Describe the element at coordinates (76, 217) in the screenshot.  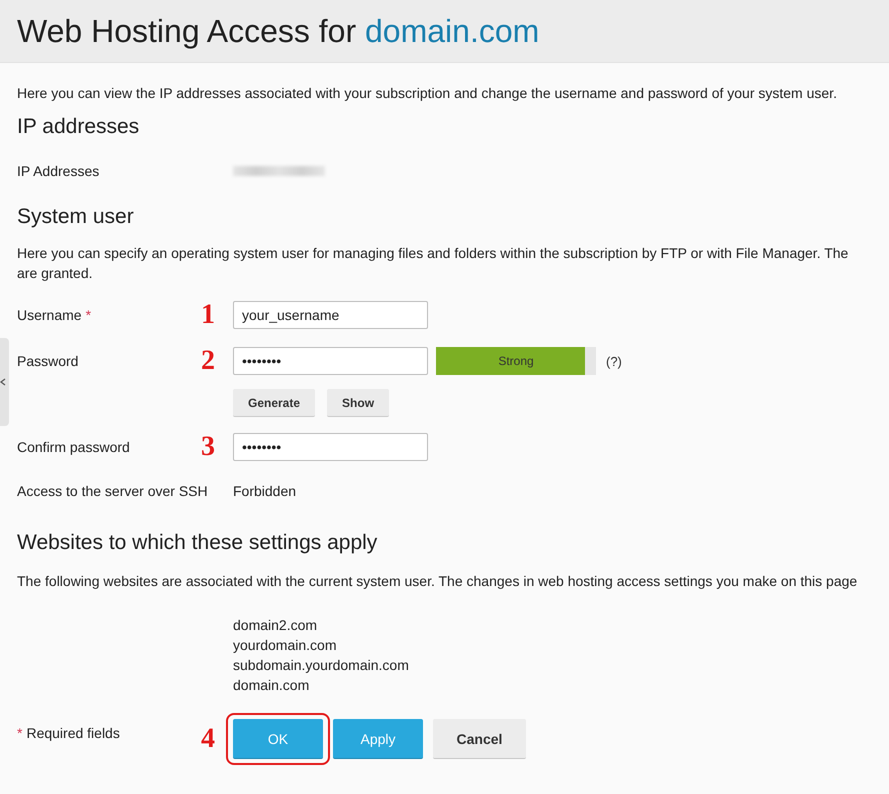
I see `section-heading: System user` at that location.